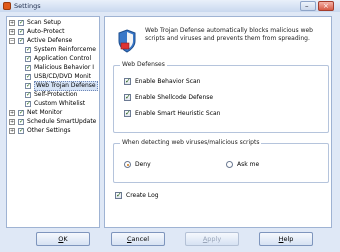 The width and height of the screenshot is (340, 252). What do you see at coordinates (7, 6) in the screenshot?
I see `app-icon` at bounding box center [7, 6].